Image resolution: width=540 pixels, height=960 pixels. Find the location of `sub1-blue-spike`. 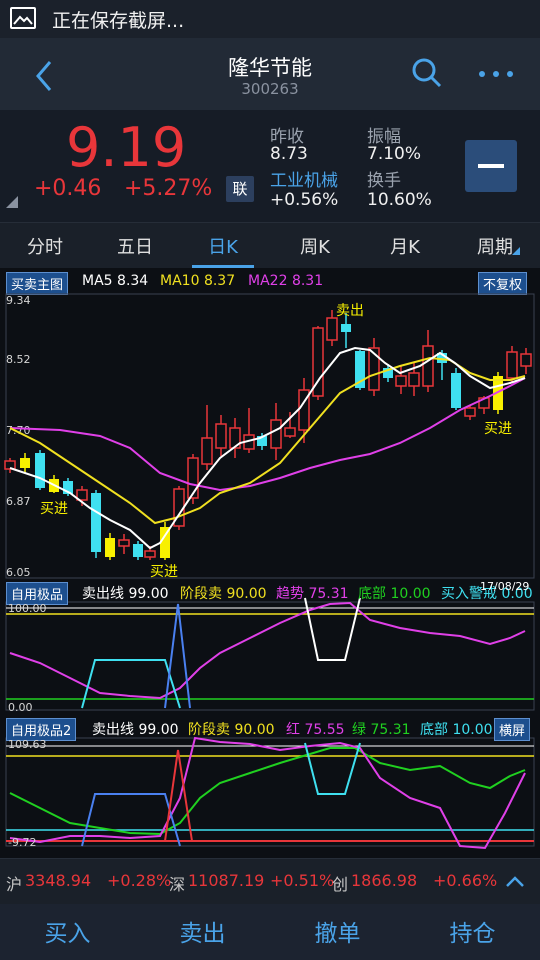

sub1-blue-spike is located at coordinates (177, 656).